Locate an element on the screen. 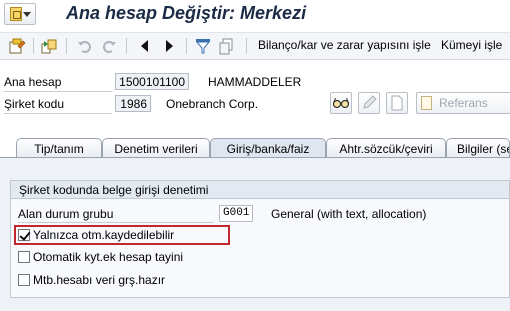 This screenshot has height=311, width=510. balance-sheet-structure-button: Bilanço/kar ve zarar yapısını işle is located at coordinates (344, 45).